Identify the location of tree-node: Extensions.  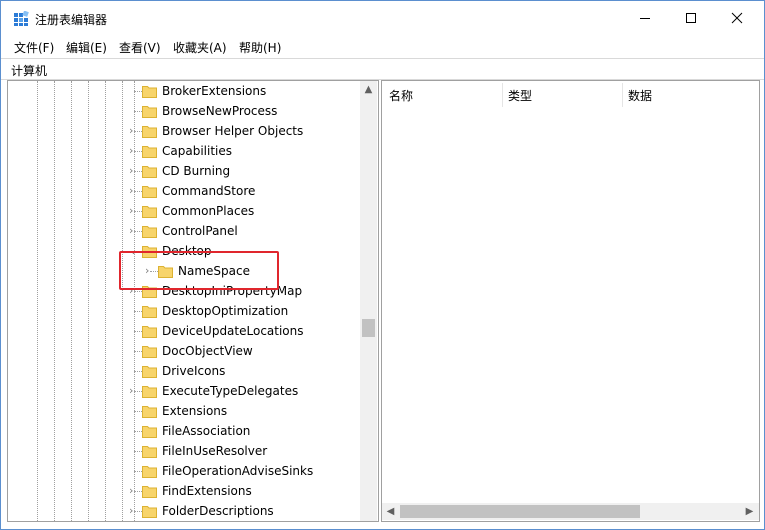
(184, 411).